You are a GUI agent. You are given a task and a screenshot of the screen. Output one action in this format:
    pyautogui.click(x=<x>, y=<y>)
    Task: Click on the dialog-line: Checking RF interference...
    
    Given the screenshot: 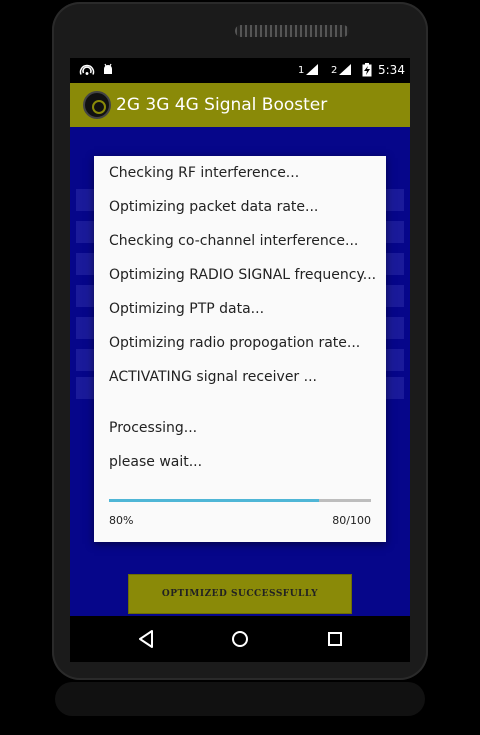 What is the action you would take?
    pyautogui.click(x=204, y=173)
    